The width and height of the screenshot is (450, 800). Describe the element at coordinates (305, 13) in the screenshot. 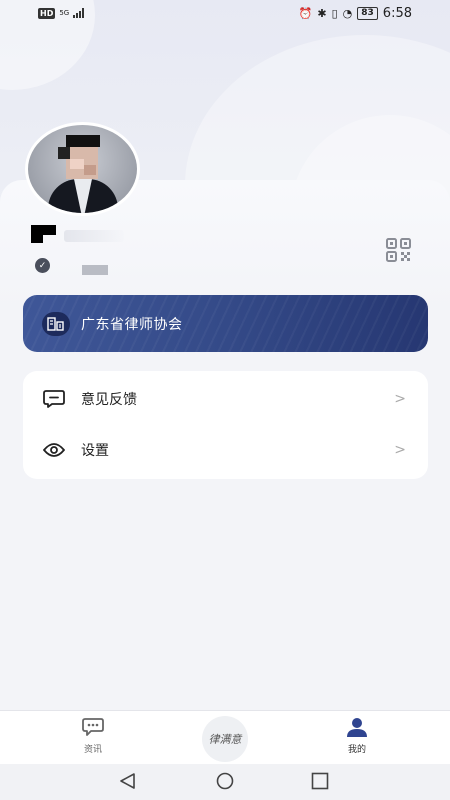

I see `alarm-icon: ⏰` at that location.